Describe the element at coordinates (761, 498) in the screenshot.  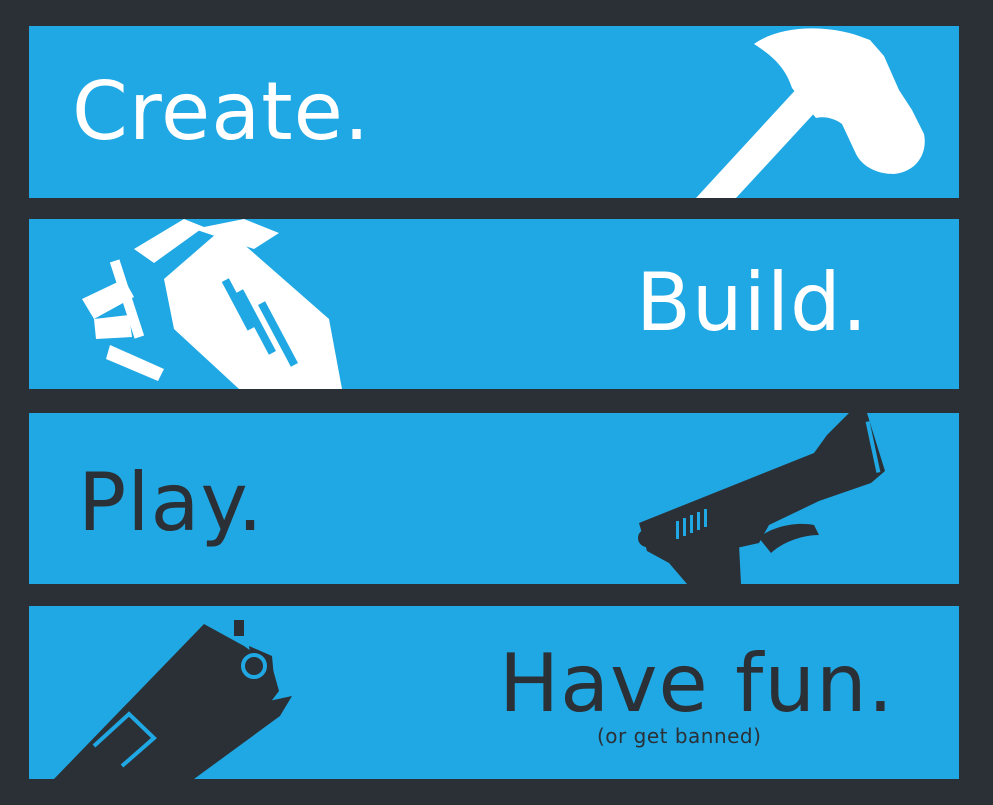
I see `pistol-icon` at that location.